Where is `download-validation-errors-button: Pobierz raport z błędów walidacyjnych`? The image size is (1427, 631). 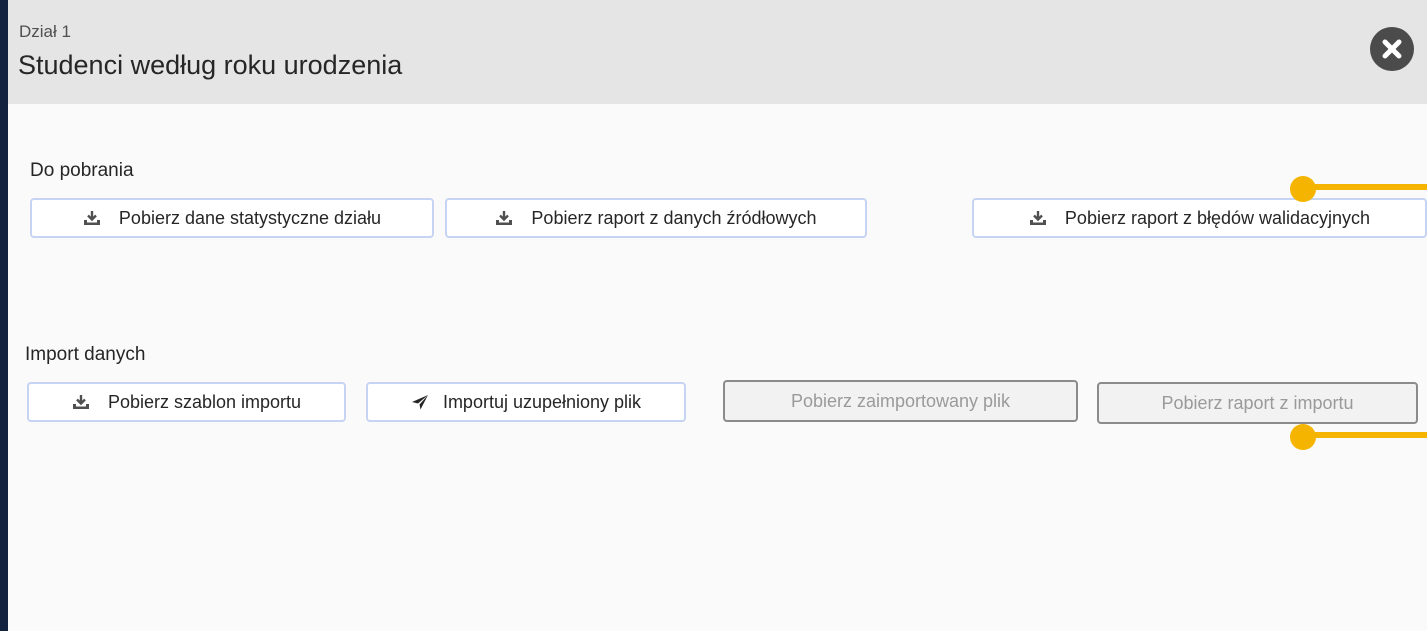 download-validation-errors-button: Pobierz raport z błędów walidacyjnych is located at coordinates (1199, 218).